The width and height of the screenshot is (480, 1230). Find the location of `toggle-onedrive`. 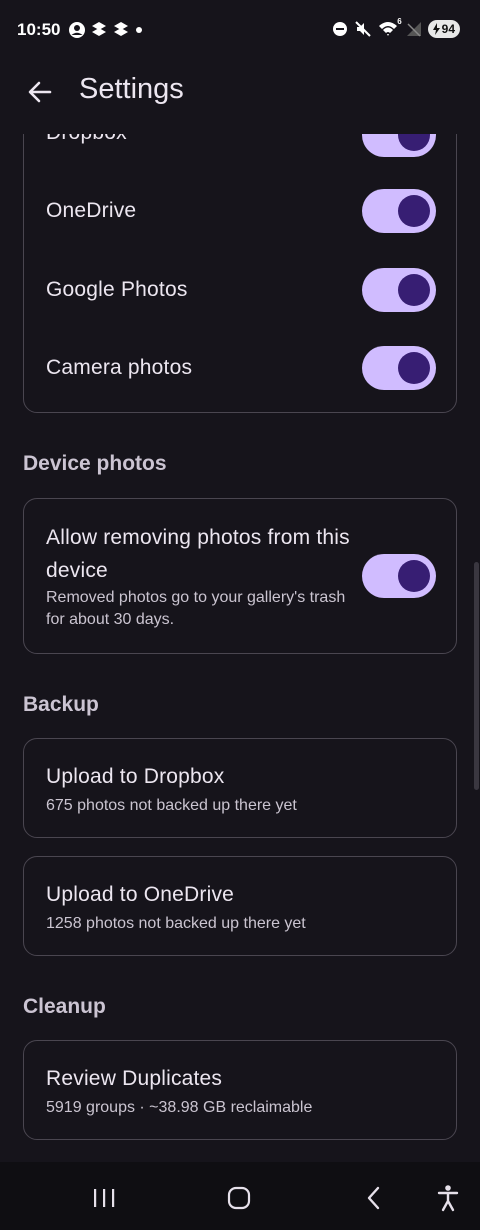

toggle-onedrive is located at coordinates (399, 211).